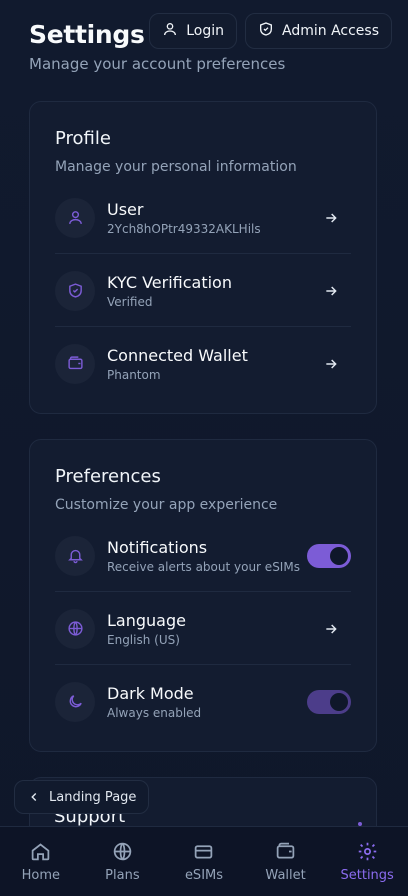 The height and width of the screenshot is (896, 408). Describe the element at coordinates (205, 31) in the screenshot. I see `login-label: Login` at that location.